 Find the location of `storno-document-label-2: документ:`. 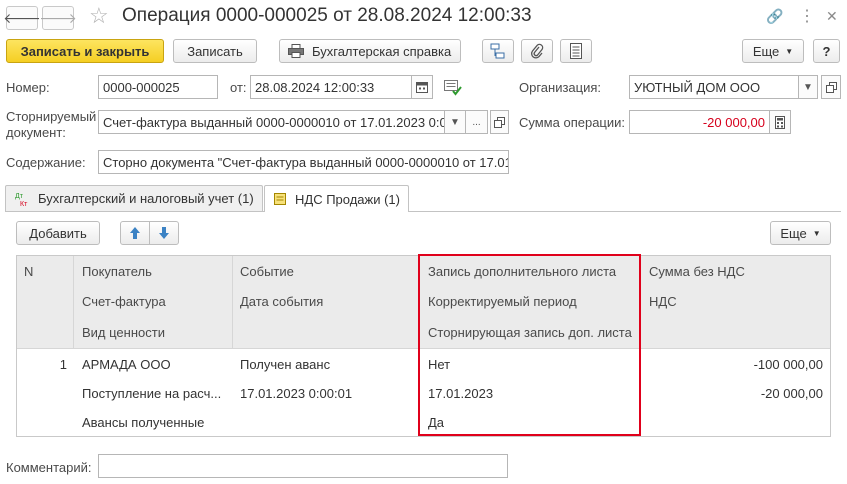

storno-document-label-2: документ: is located at coordinates (36, 132).